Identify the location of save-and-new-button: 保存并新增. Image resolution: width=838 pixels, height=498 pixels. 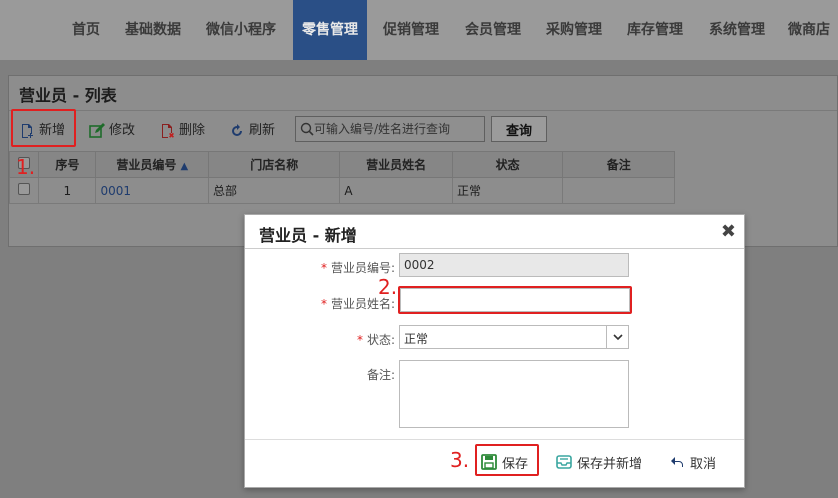
(599, 462).